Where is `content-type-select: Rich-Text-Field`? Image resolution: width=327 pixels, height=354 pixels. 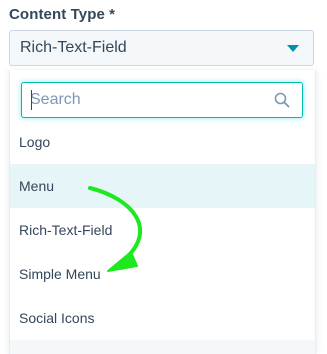 content-type-select: Rich-Text-Field is located at coordinates (161, 48).